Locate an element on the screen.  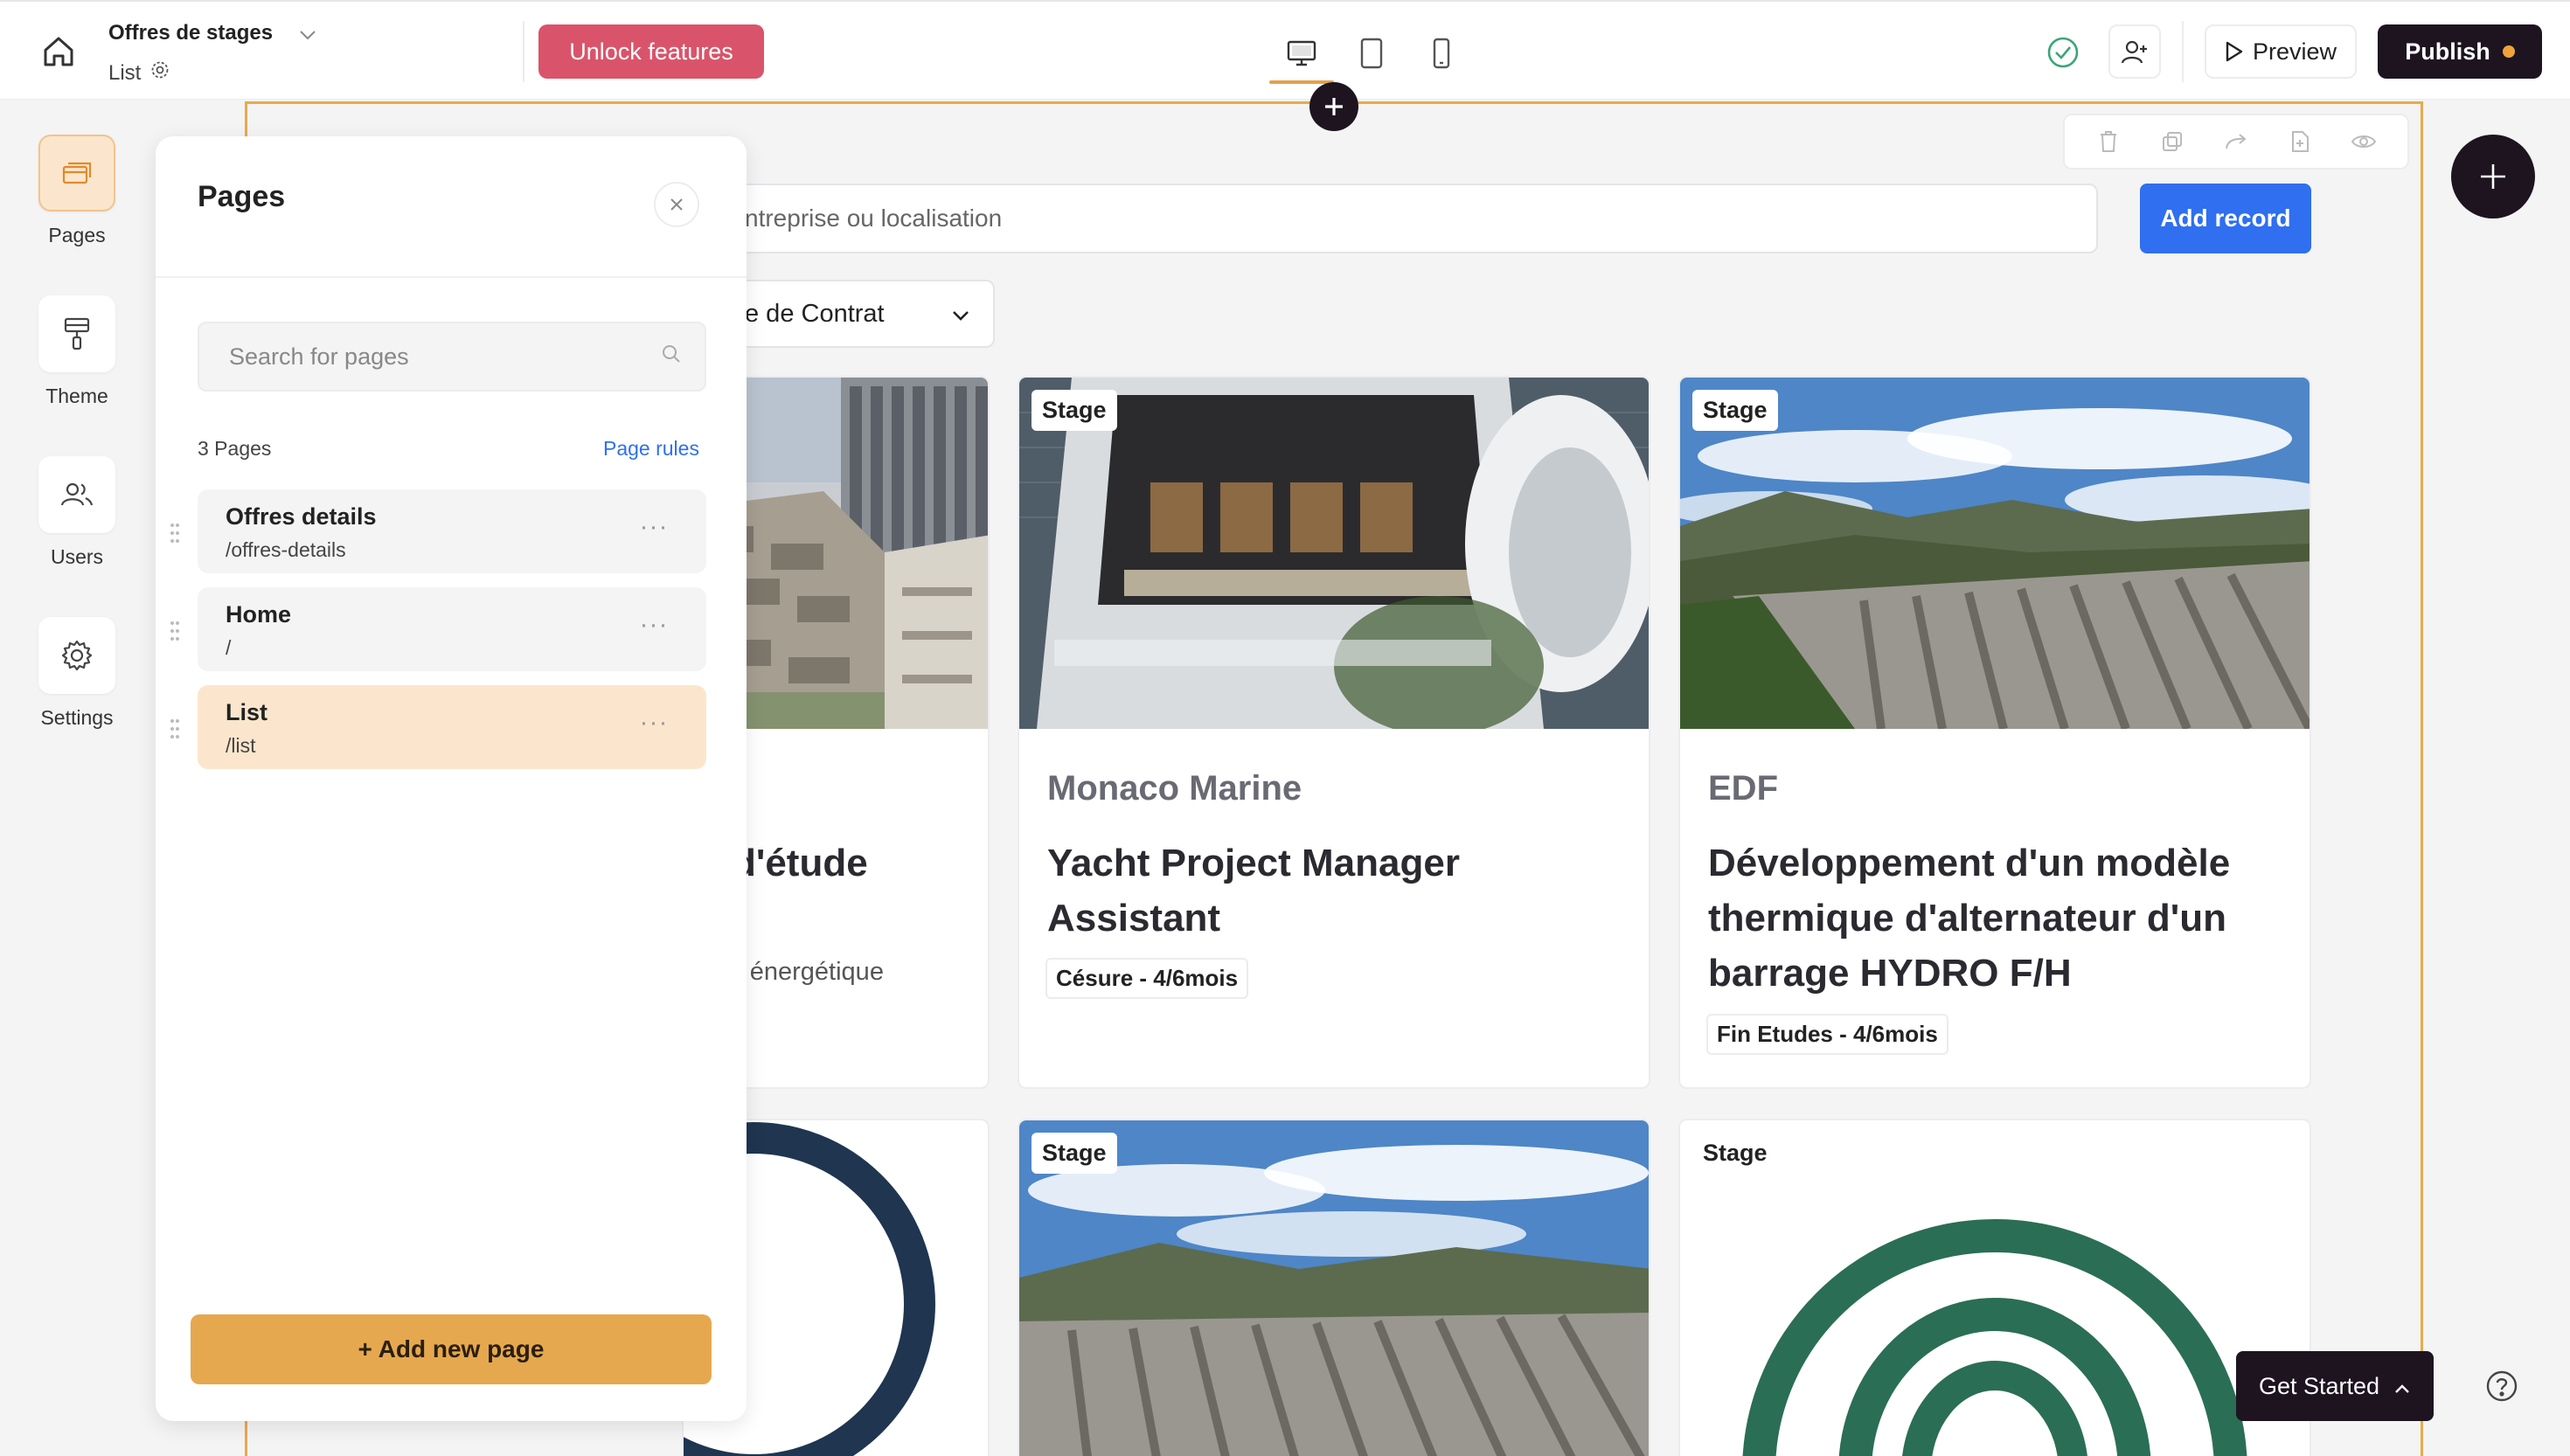
company-name: EDF is located at coordinates (1743, 788).